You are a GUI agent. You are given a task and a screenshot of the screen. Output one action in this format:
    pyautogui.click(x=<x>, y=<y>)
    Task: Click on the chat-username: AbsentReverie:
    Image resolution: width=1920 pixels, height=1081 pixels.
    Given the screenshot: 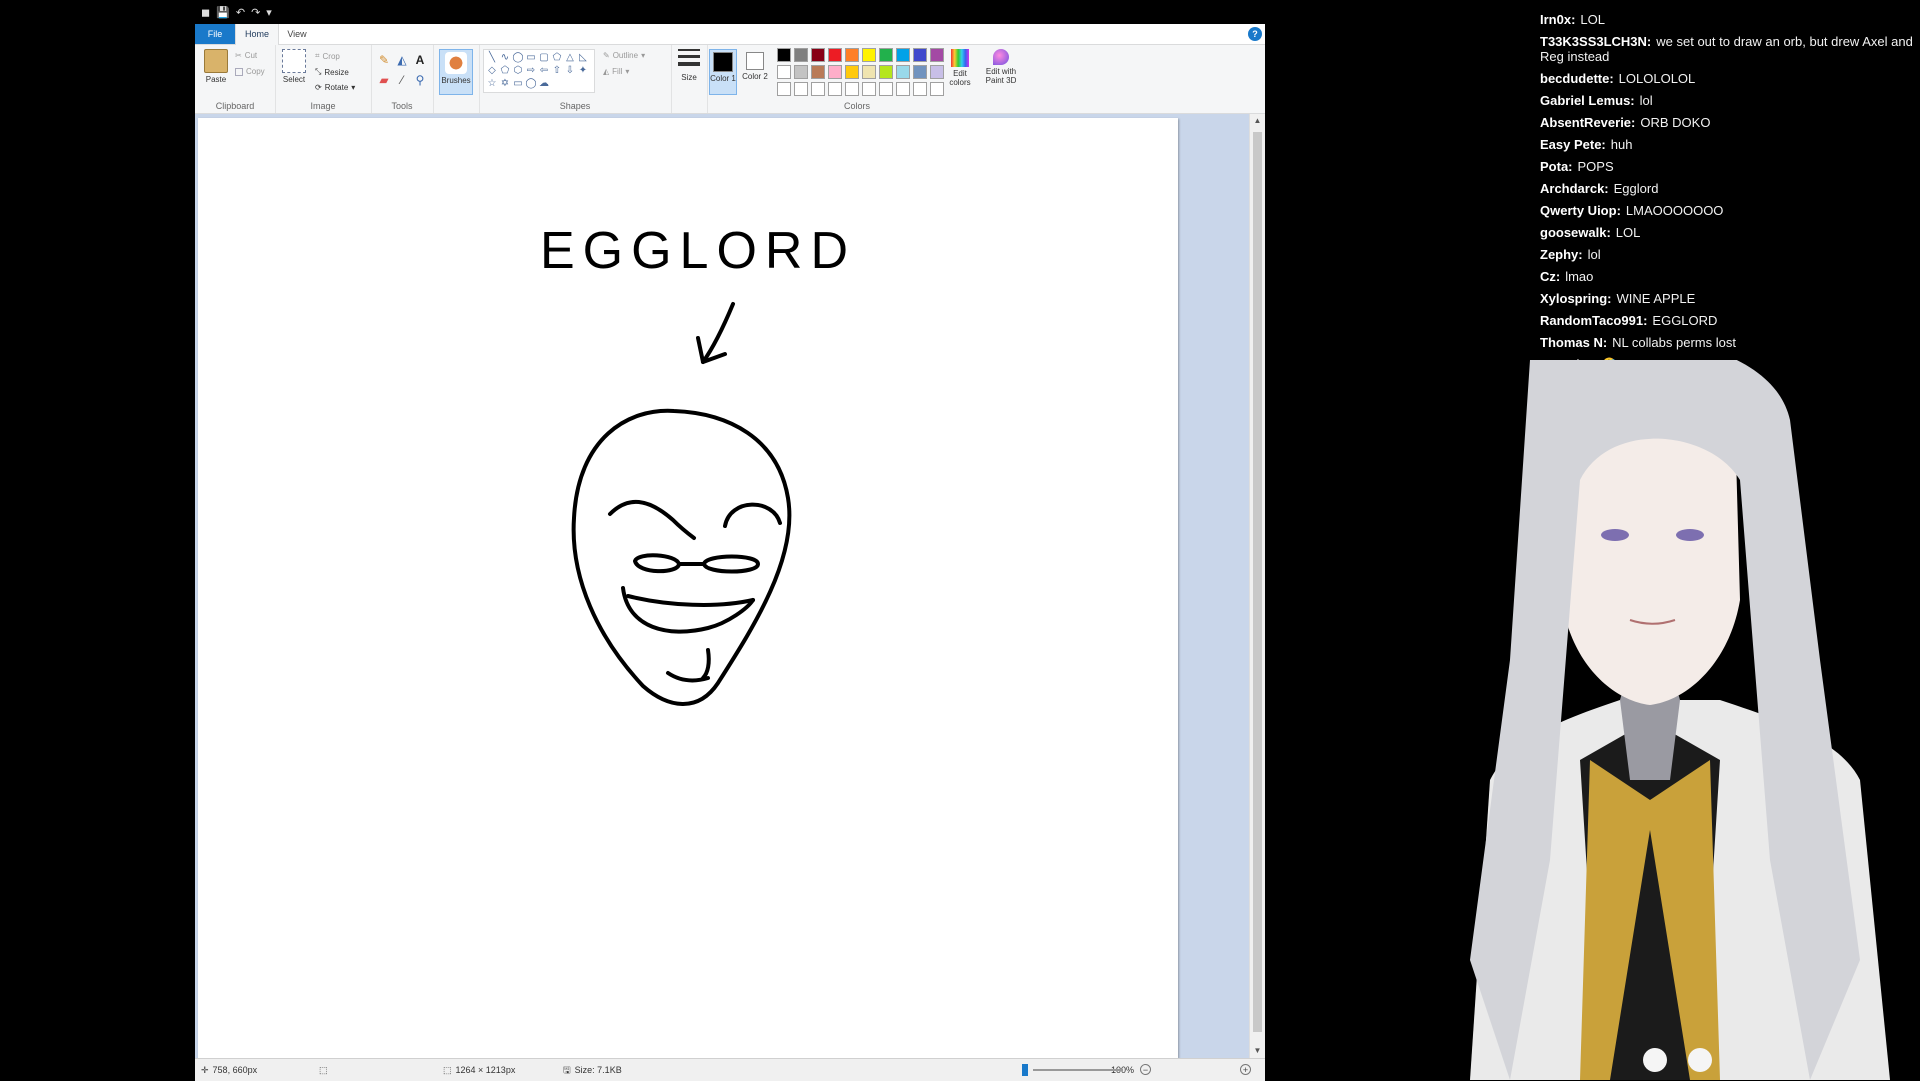 What is the action you would take?
    pyautogui.click(x=1587, y=122)
    